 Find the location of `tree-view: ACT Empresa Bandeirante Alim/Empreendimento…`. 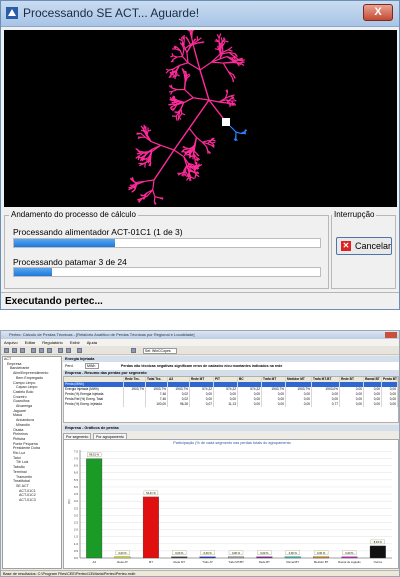

tree-view: ACT Empresa Bandeirante Alim/Empreendimento… is located at coordinates (32, 462).